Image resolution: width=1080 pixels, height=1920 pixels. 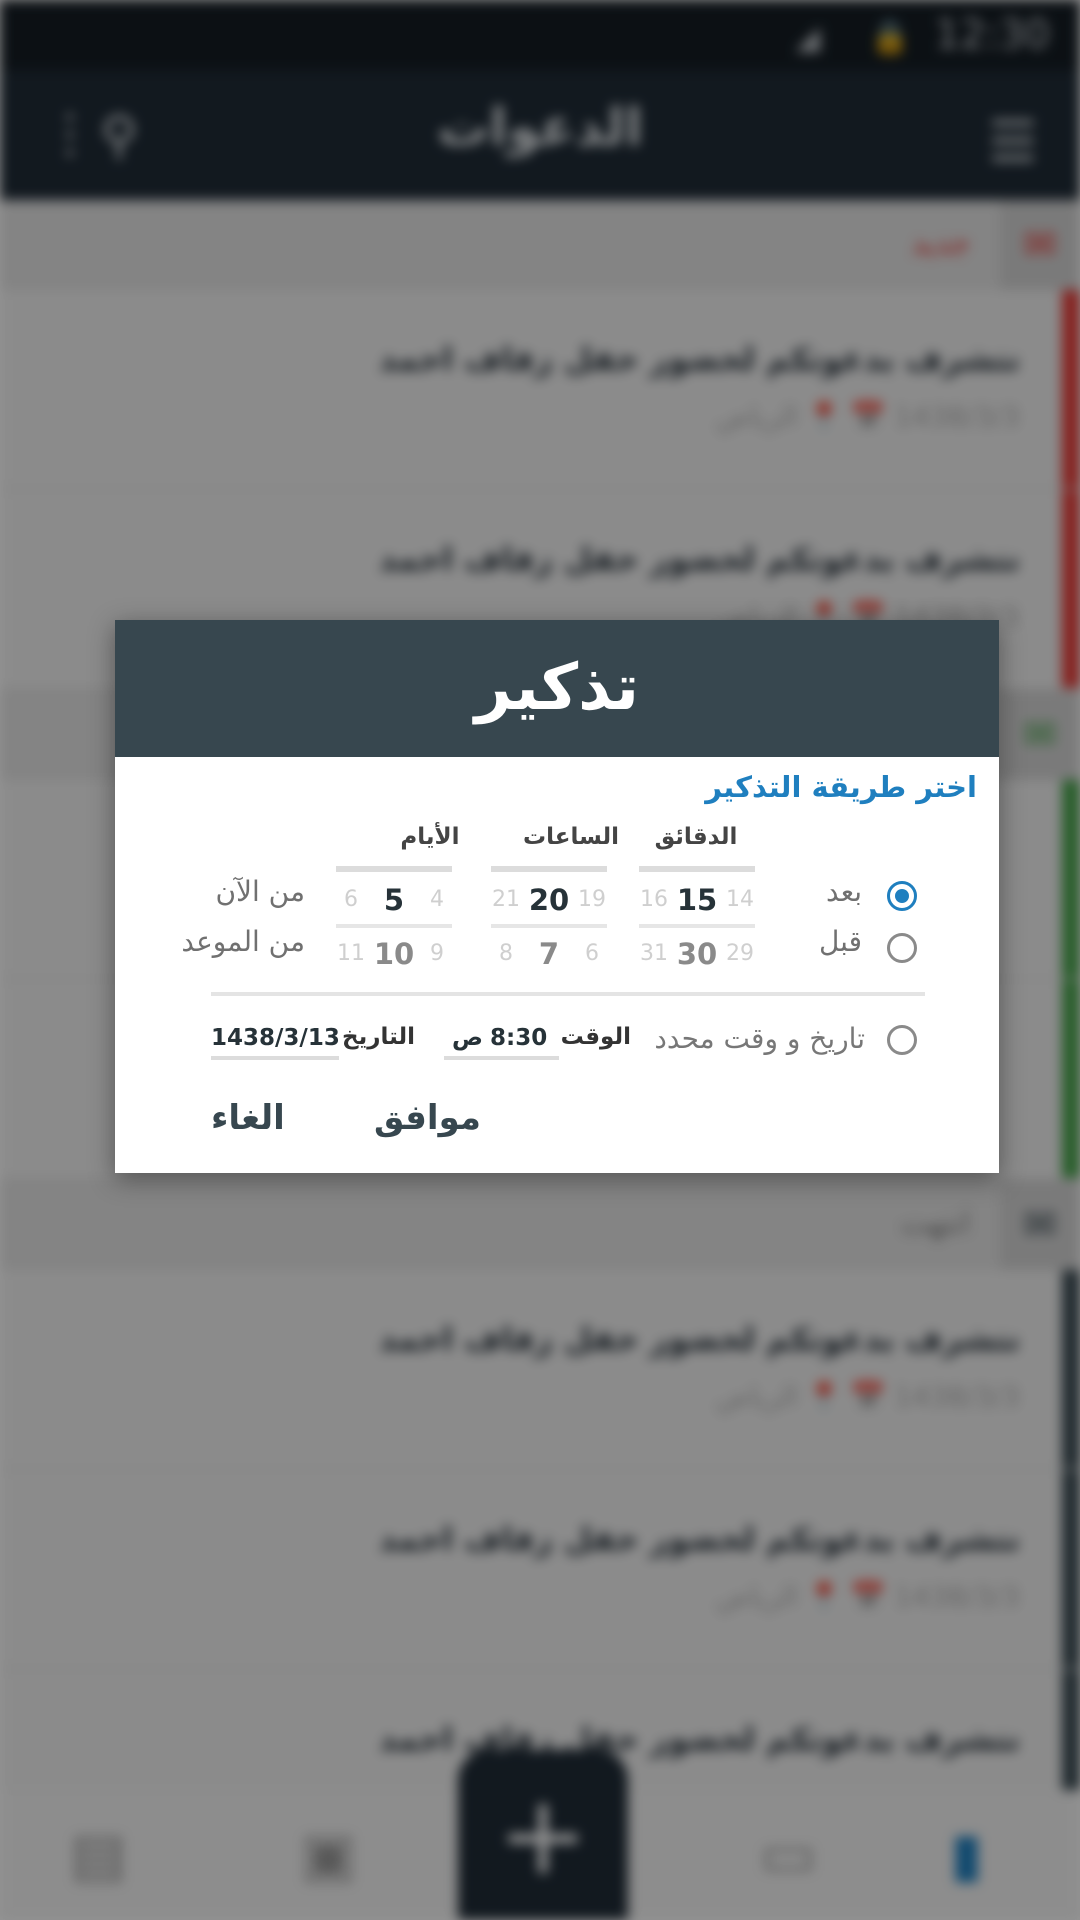 I want to click on minutes-after-row: 16 15 14, so click(x=697, y=900).